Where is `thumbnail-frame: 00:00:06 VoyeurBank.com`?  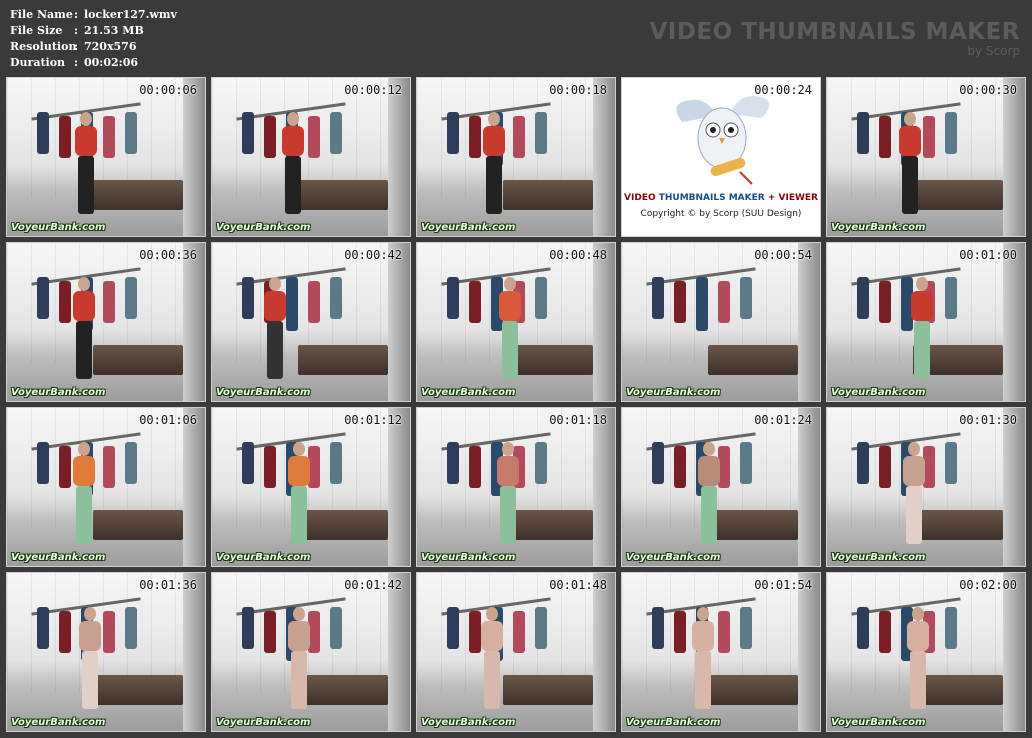
thumbnail-frame: 00:00:06 VoyeurBank.com is located at coordinates (106, 157).